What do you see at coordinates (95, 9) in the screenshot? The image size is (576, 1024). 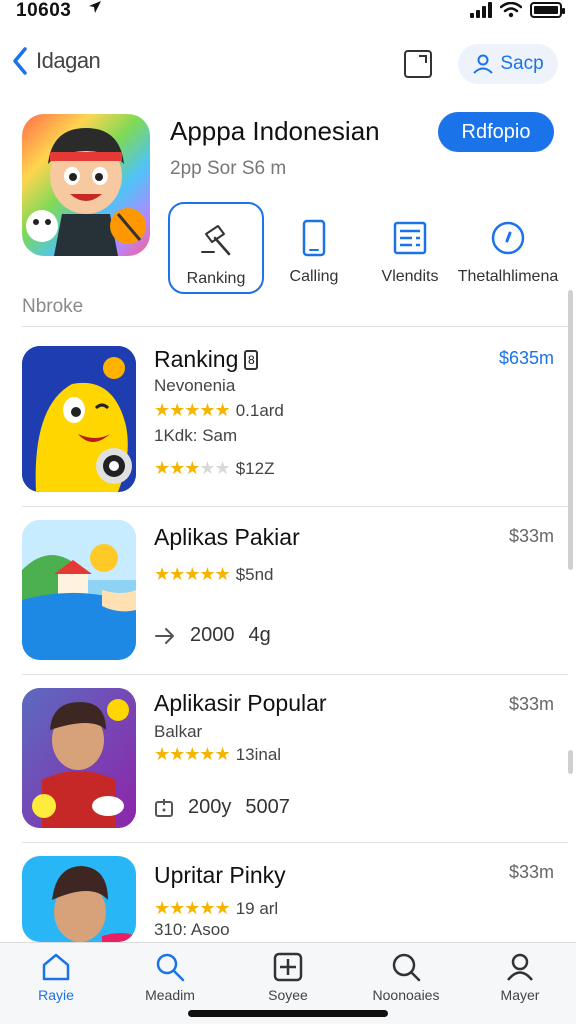 I see `location-arrow-icon` at bounding box center [95, 9].